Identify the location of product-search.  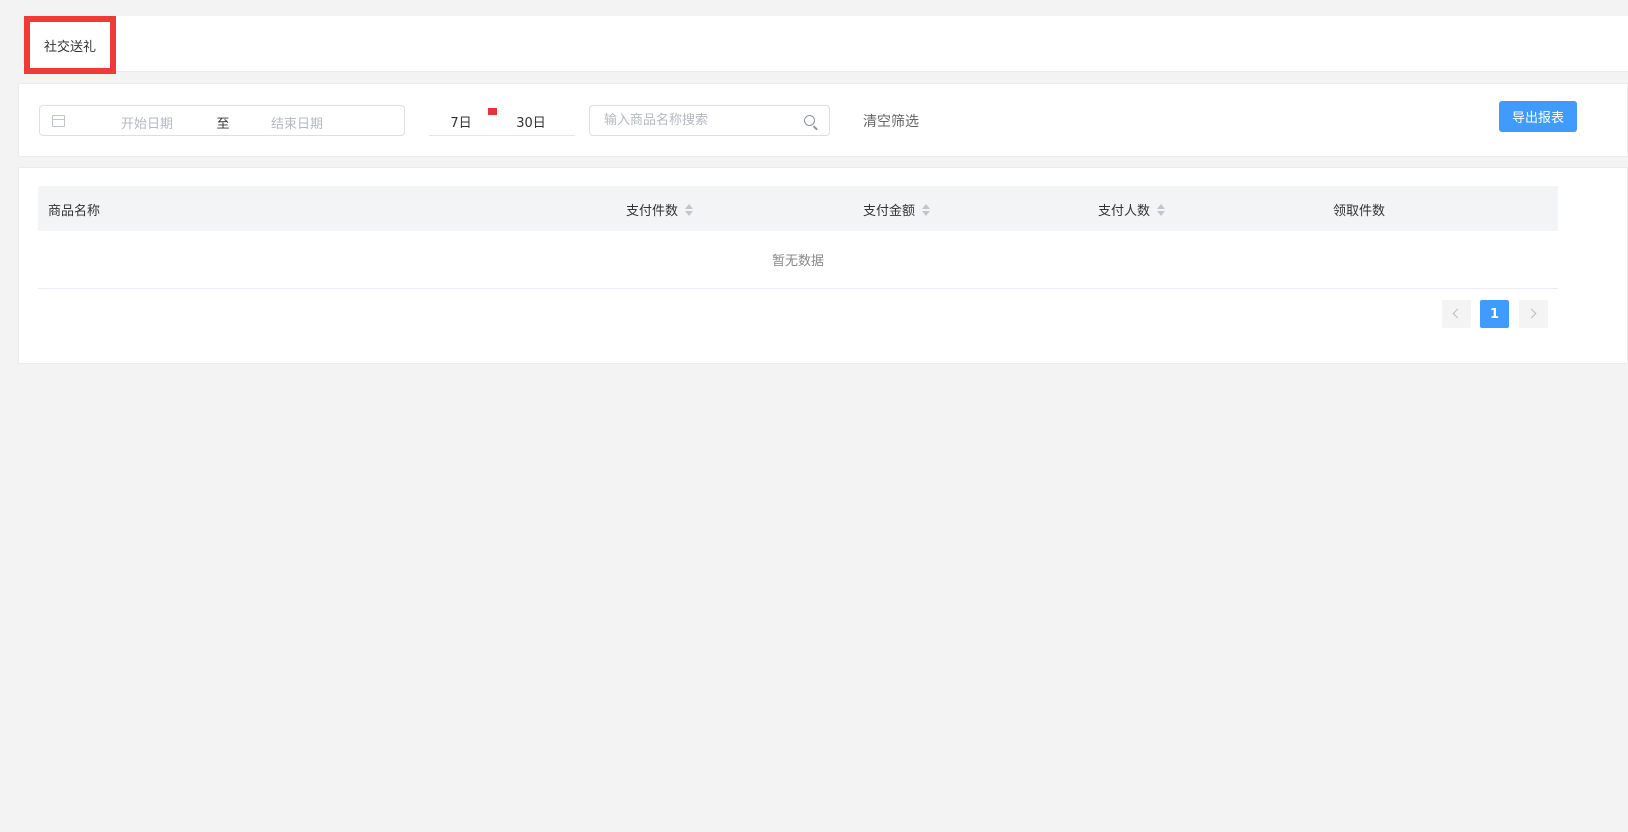
(709, 120).